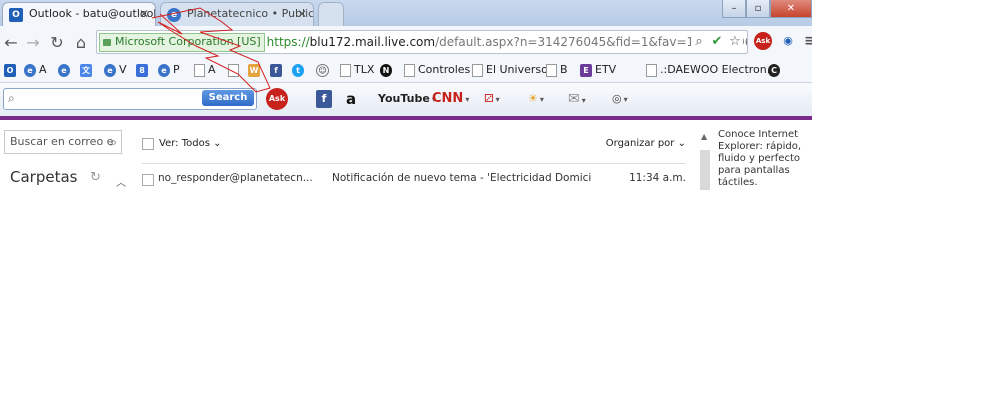  What do you see at coordinates (763, 41) in the screenshot?
I see `ask-extension-icon: Ask` at bounding box center [763, 41].